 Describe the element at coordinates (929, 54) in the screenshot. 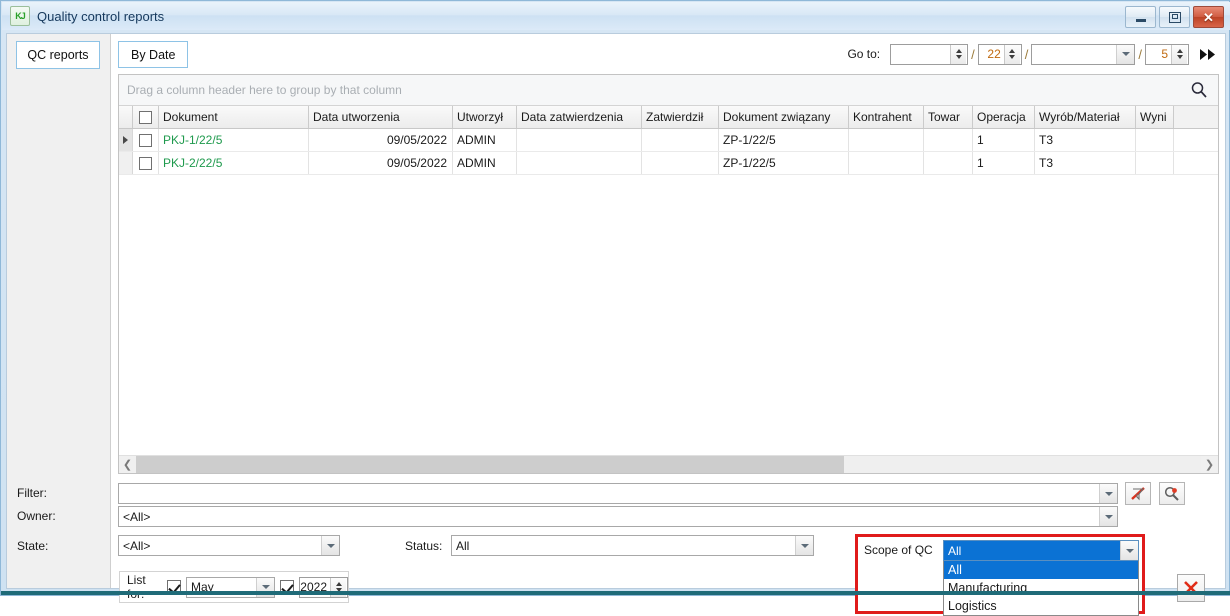

I see `goto-day-spinner` at that location.